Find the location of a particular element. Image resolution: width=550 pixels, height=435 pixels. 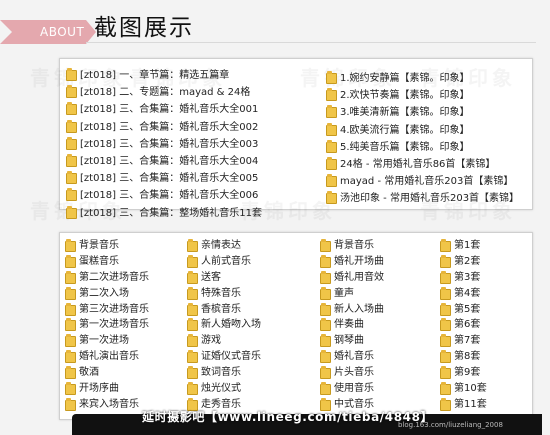

folder-item: [zt018] 三、合集篇：婚礼音乐大全001 is located at coordinates (164, 109).